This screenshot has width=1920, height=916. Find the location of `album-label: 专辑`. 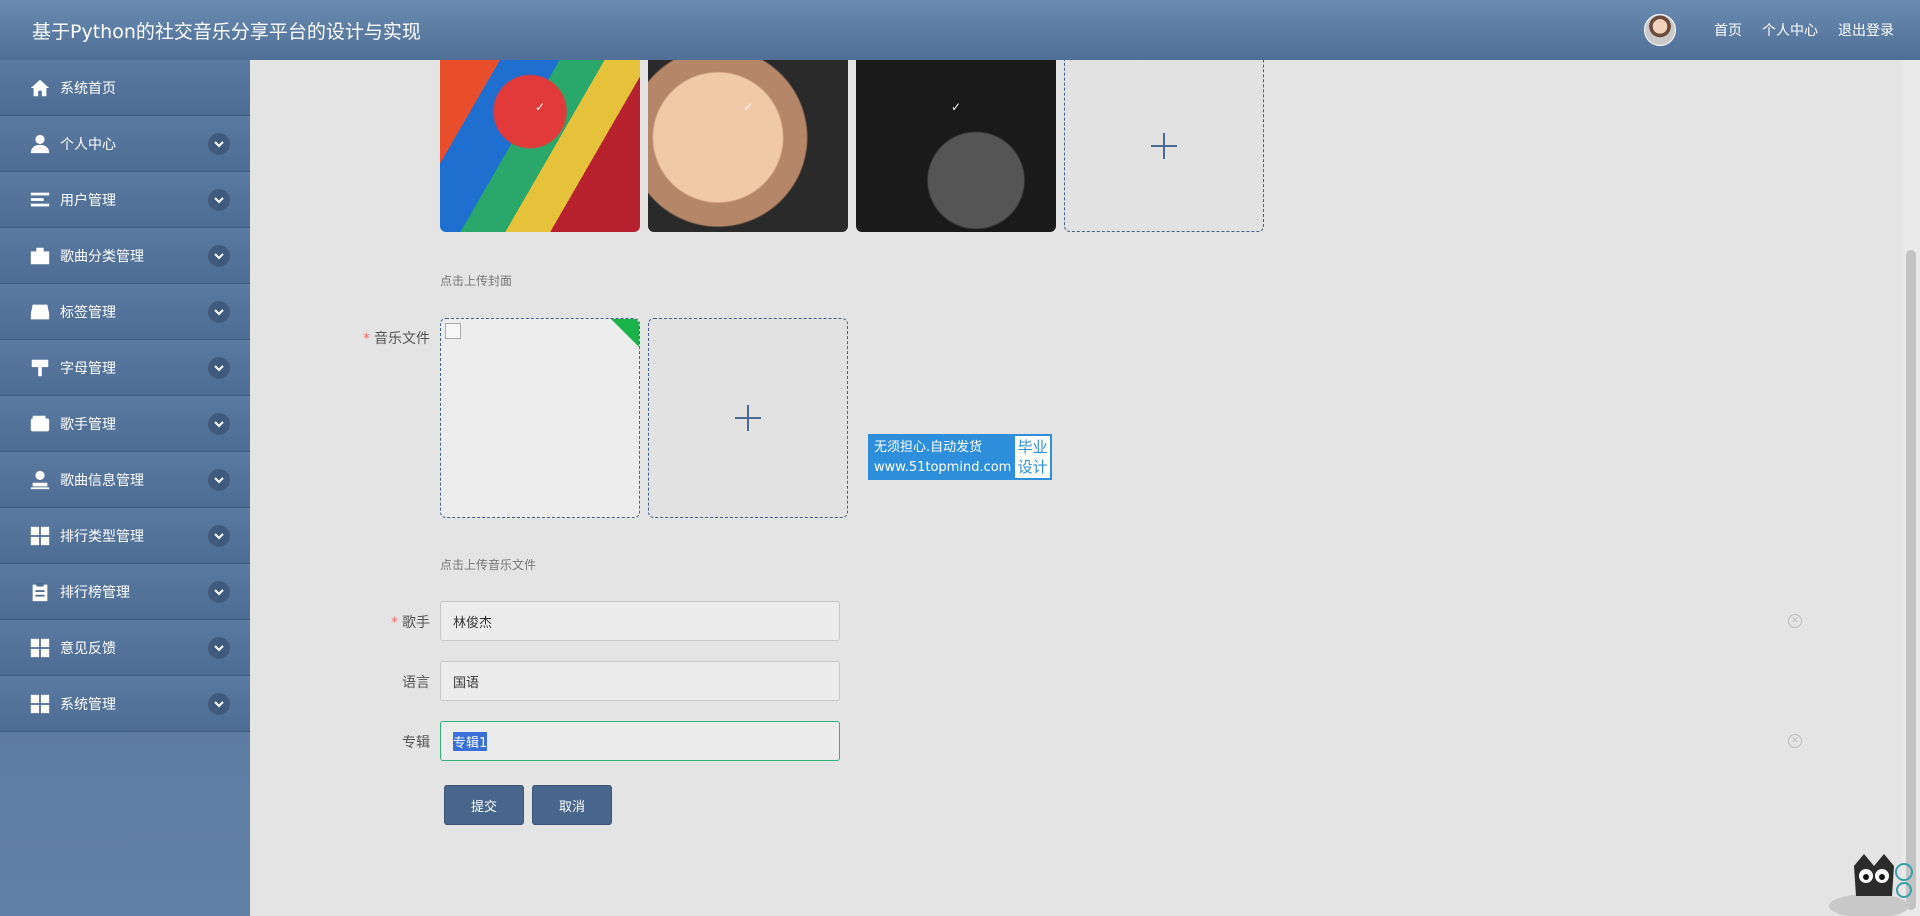

album-label: 专辑 is located at coordinates (416, 743).